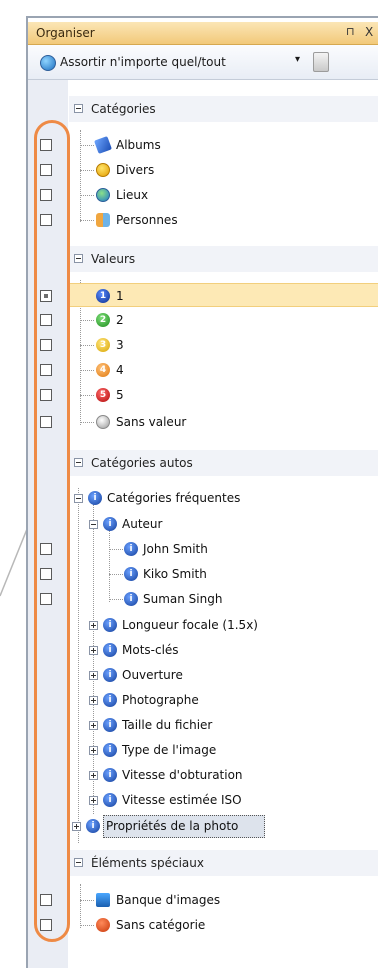 The height and width of the screenshot is (968, 378). What do you see at coordinates (369, 32) in the screenshot?
I see `close-icon: X` at bounding box center [369, 32].